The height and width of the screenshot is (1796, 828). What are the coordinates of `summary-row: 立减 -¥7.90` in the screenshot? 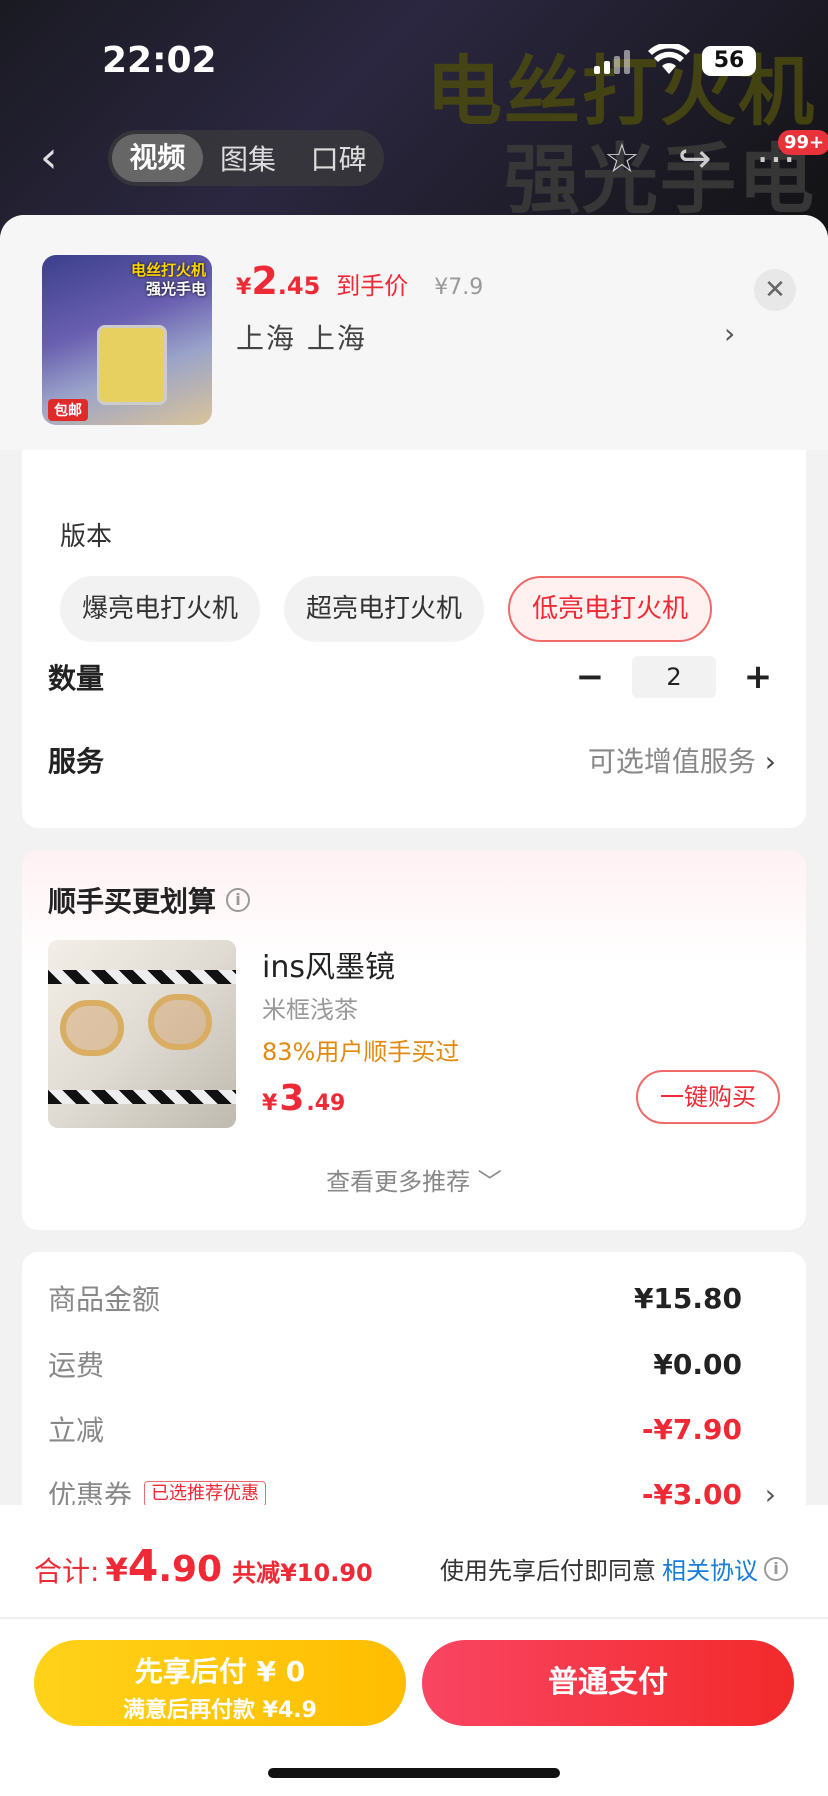 It's located at (412, 1429).